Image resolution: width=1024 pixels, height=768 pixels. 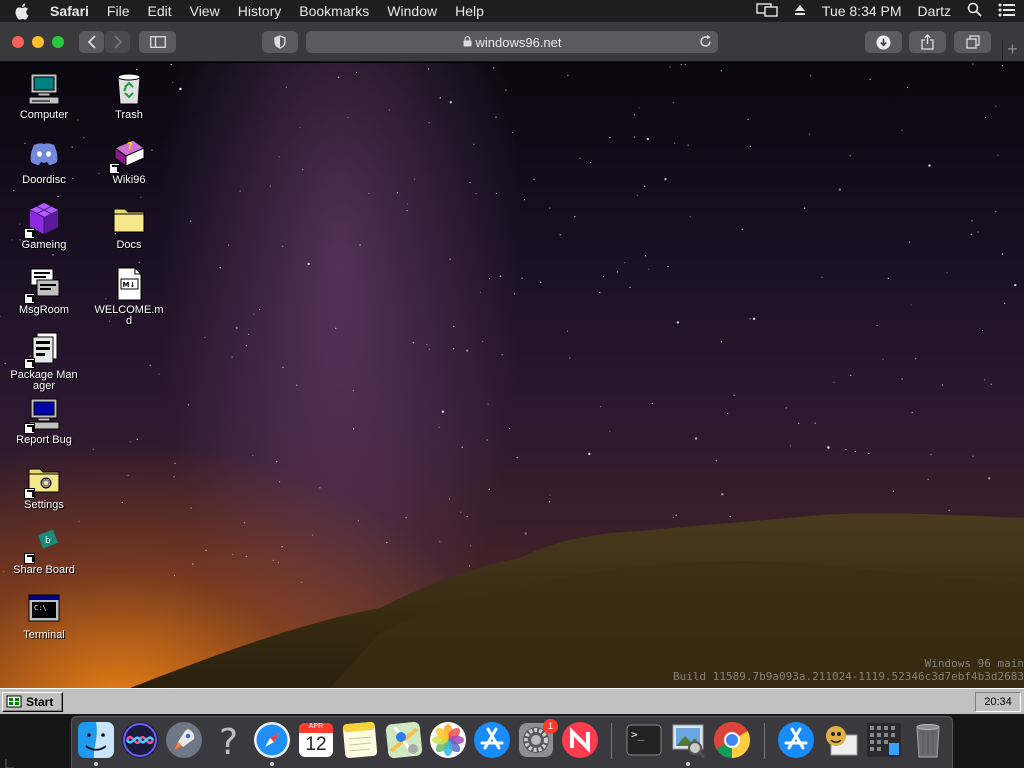 I want to click on tab-overview-button, so click(x=972, y=42).